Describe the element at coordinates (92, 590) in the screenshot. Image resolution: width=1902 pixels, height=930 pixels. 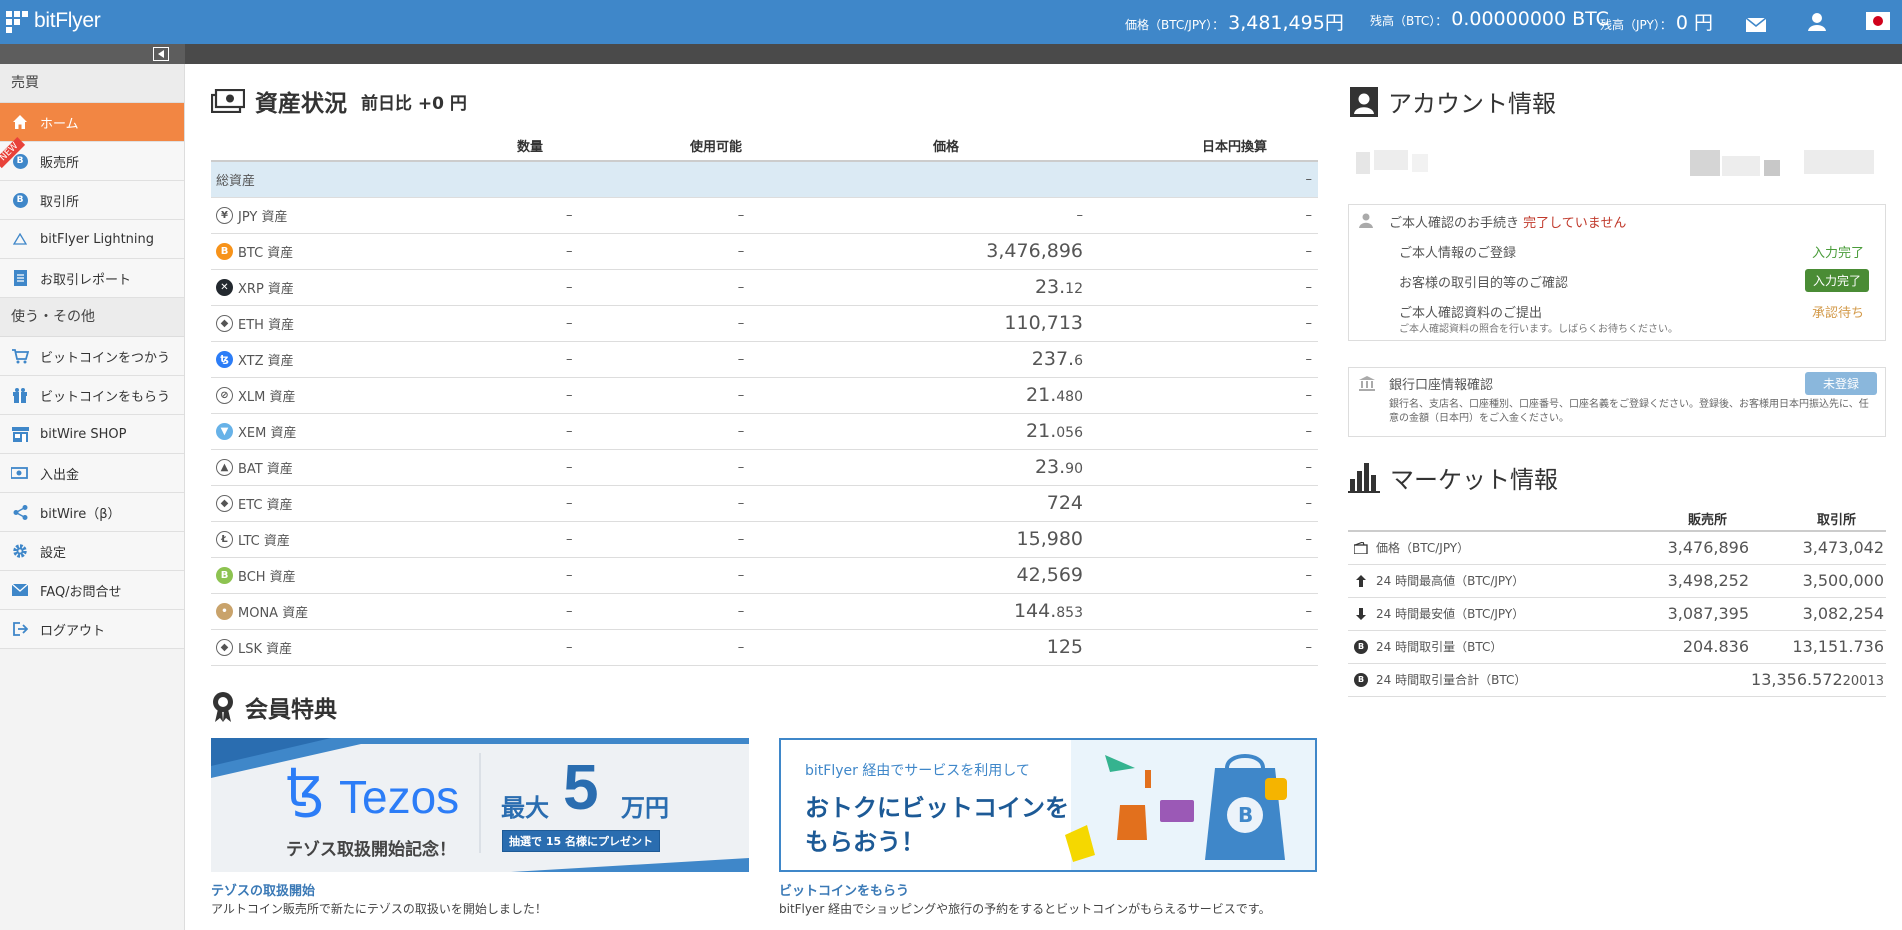
I see `sidebar-item-faq: FAQ/お問合せ` at that location.